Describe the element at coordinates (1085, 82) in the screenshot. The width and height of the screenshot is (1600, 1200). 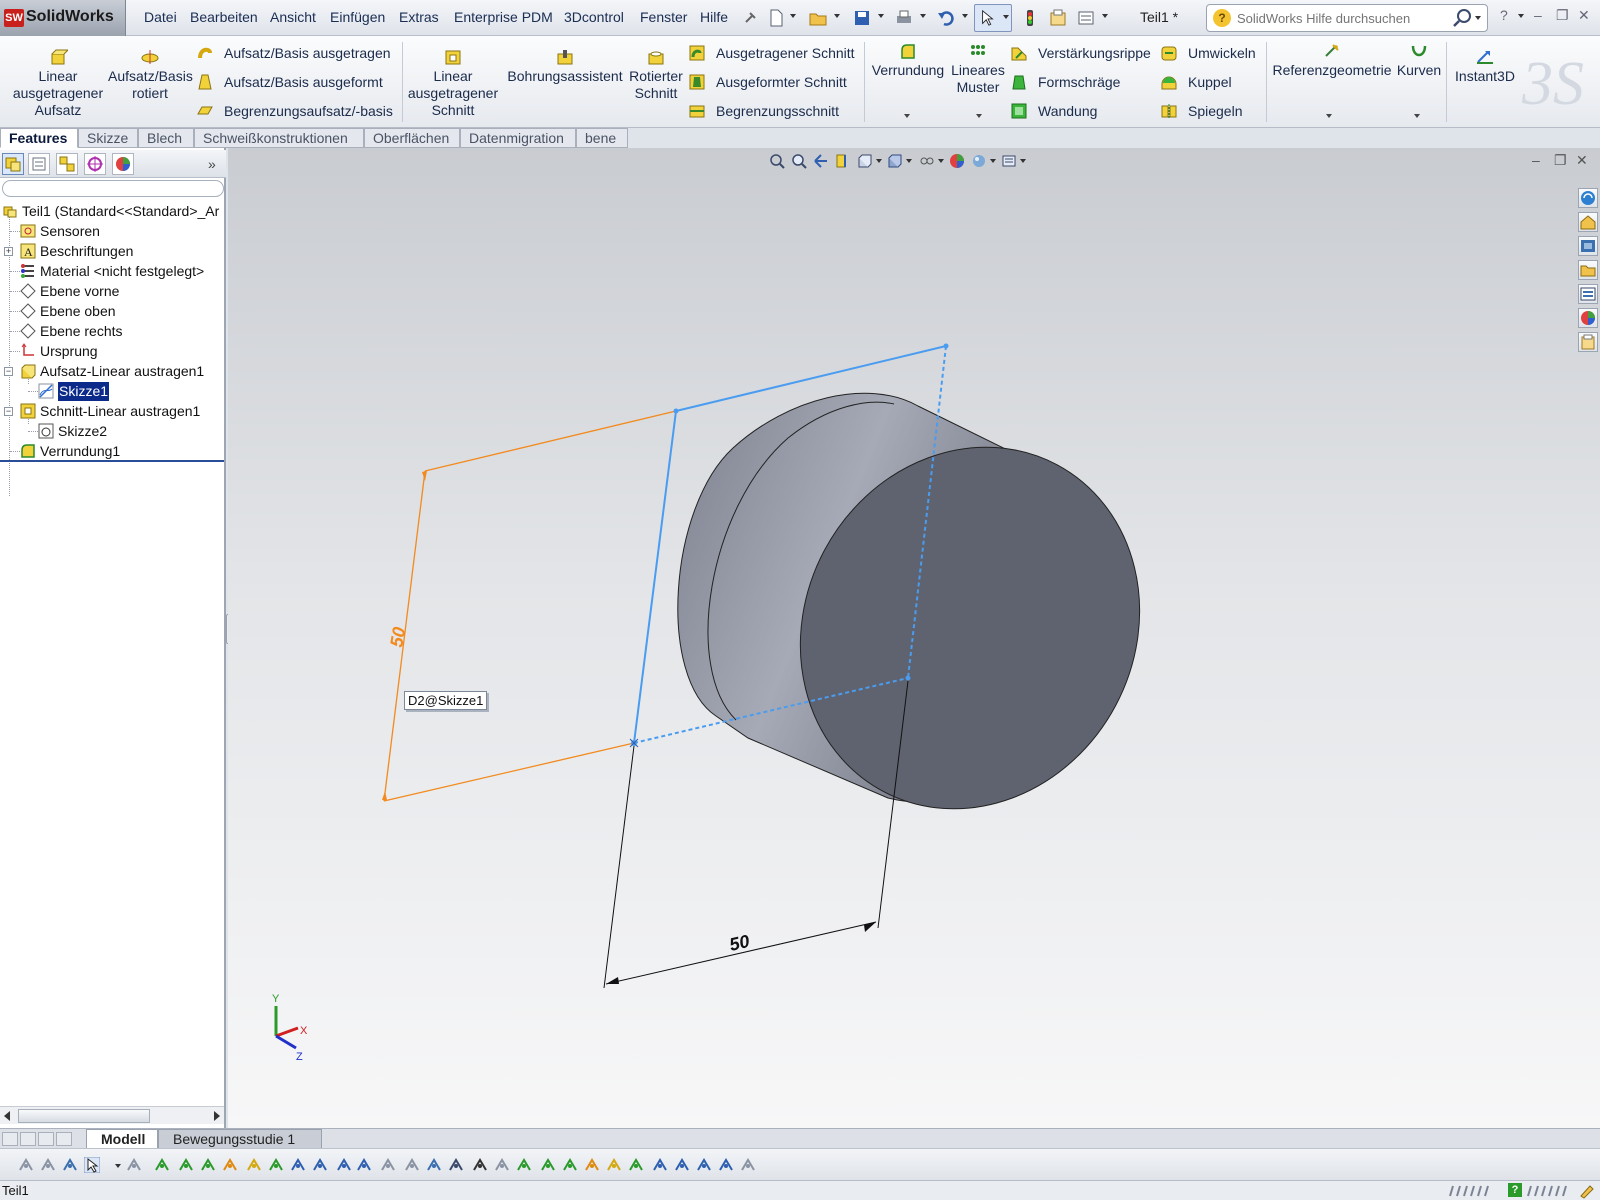
I see `draft-button: Formschräge` at that location.